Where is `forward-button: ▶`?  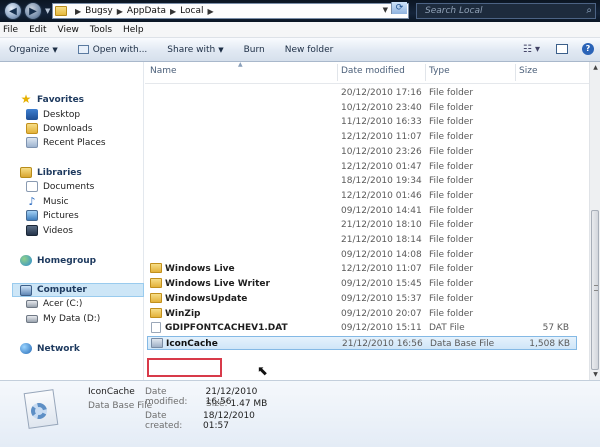 forward-button: ▶ is located at coordinates (33, 11).